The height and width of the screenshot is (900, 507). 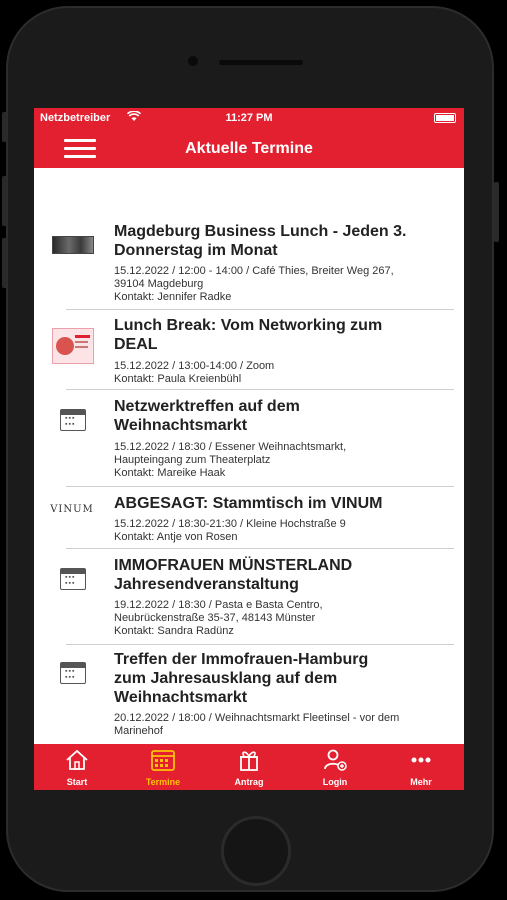 I want to click on tab-mehr: Mehr, so click(x=421, y=767).